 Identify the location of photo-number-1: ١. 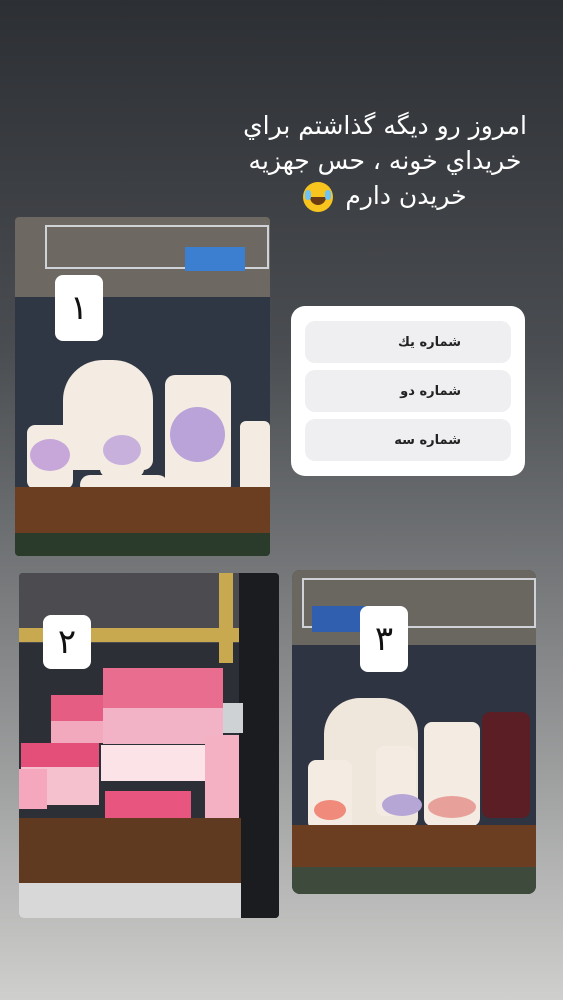
(79, 308).